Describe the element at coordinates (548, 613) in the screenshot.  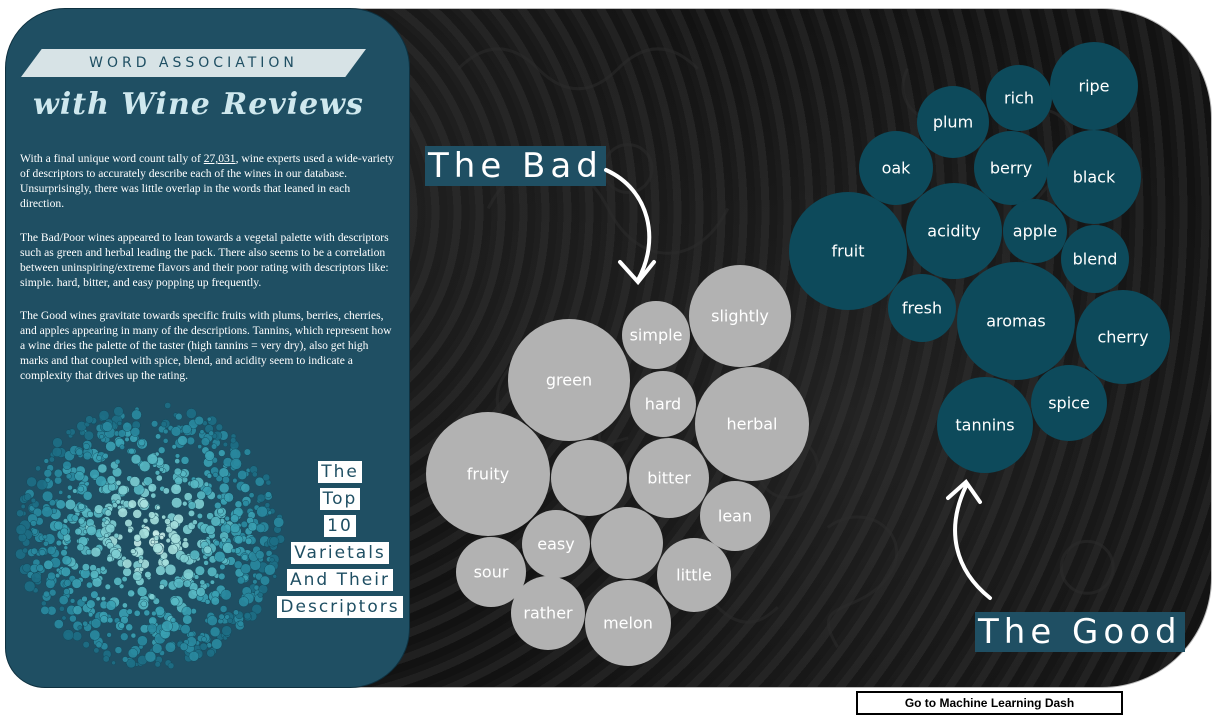
I see `bad-word-label: rather` at that location.